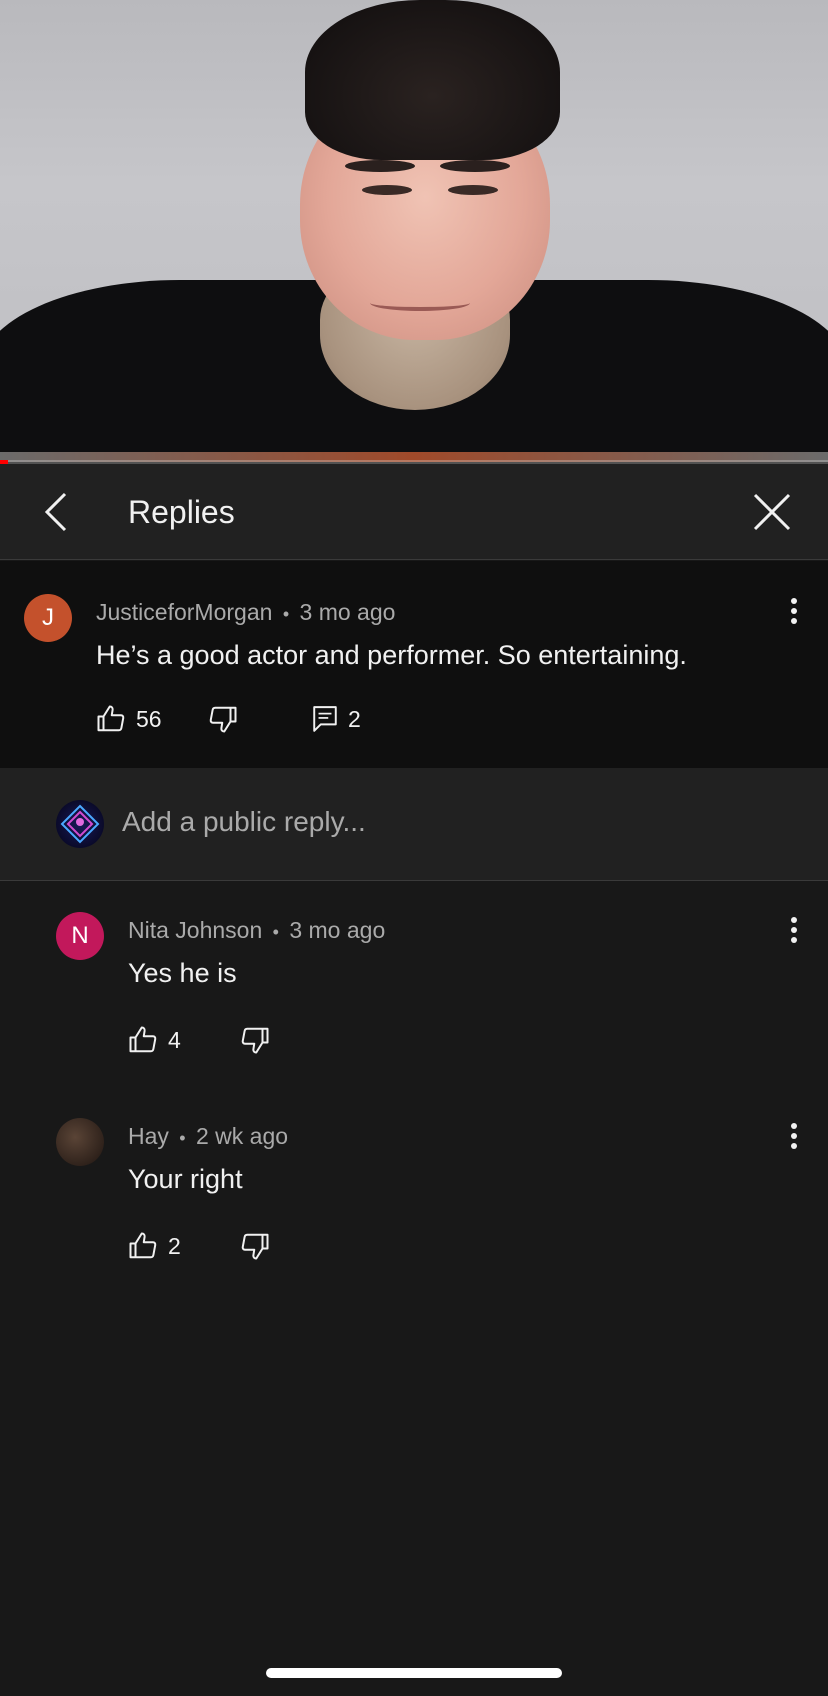 Image resolution: width=828 pixels, height=1696 pixels. Describe the element at coordinates (420, 303) in the screenshot. I see `video-mouth` at that location.